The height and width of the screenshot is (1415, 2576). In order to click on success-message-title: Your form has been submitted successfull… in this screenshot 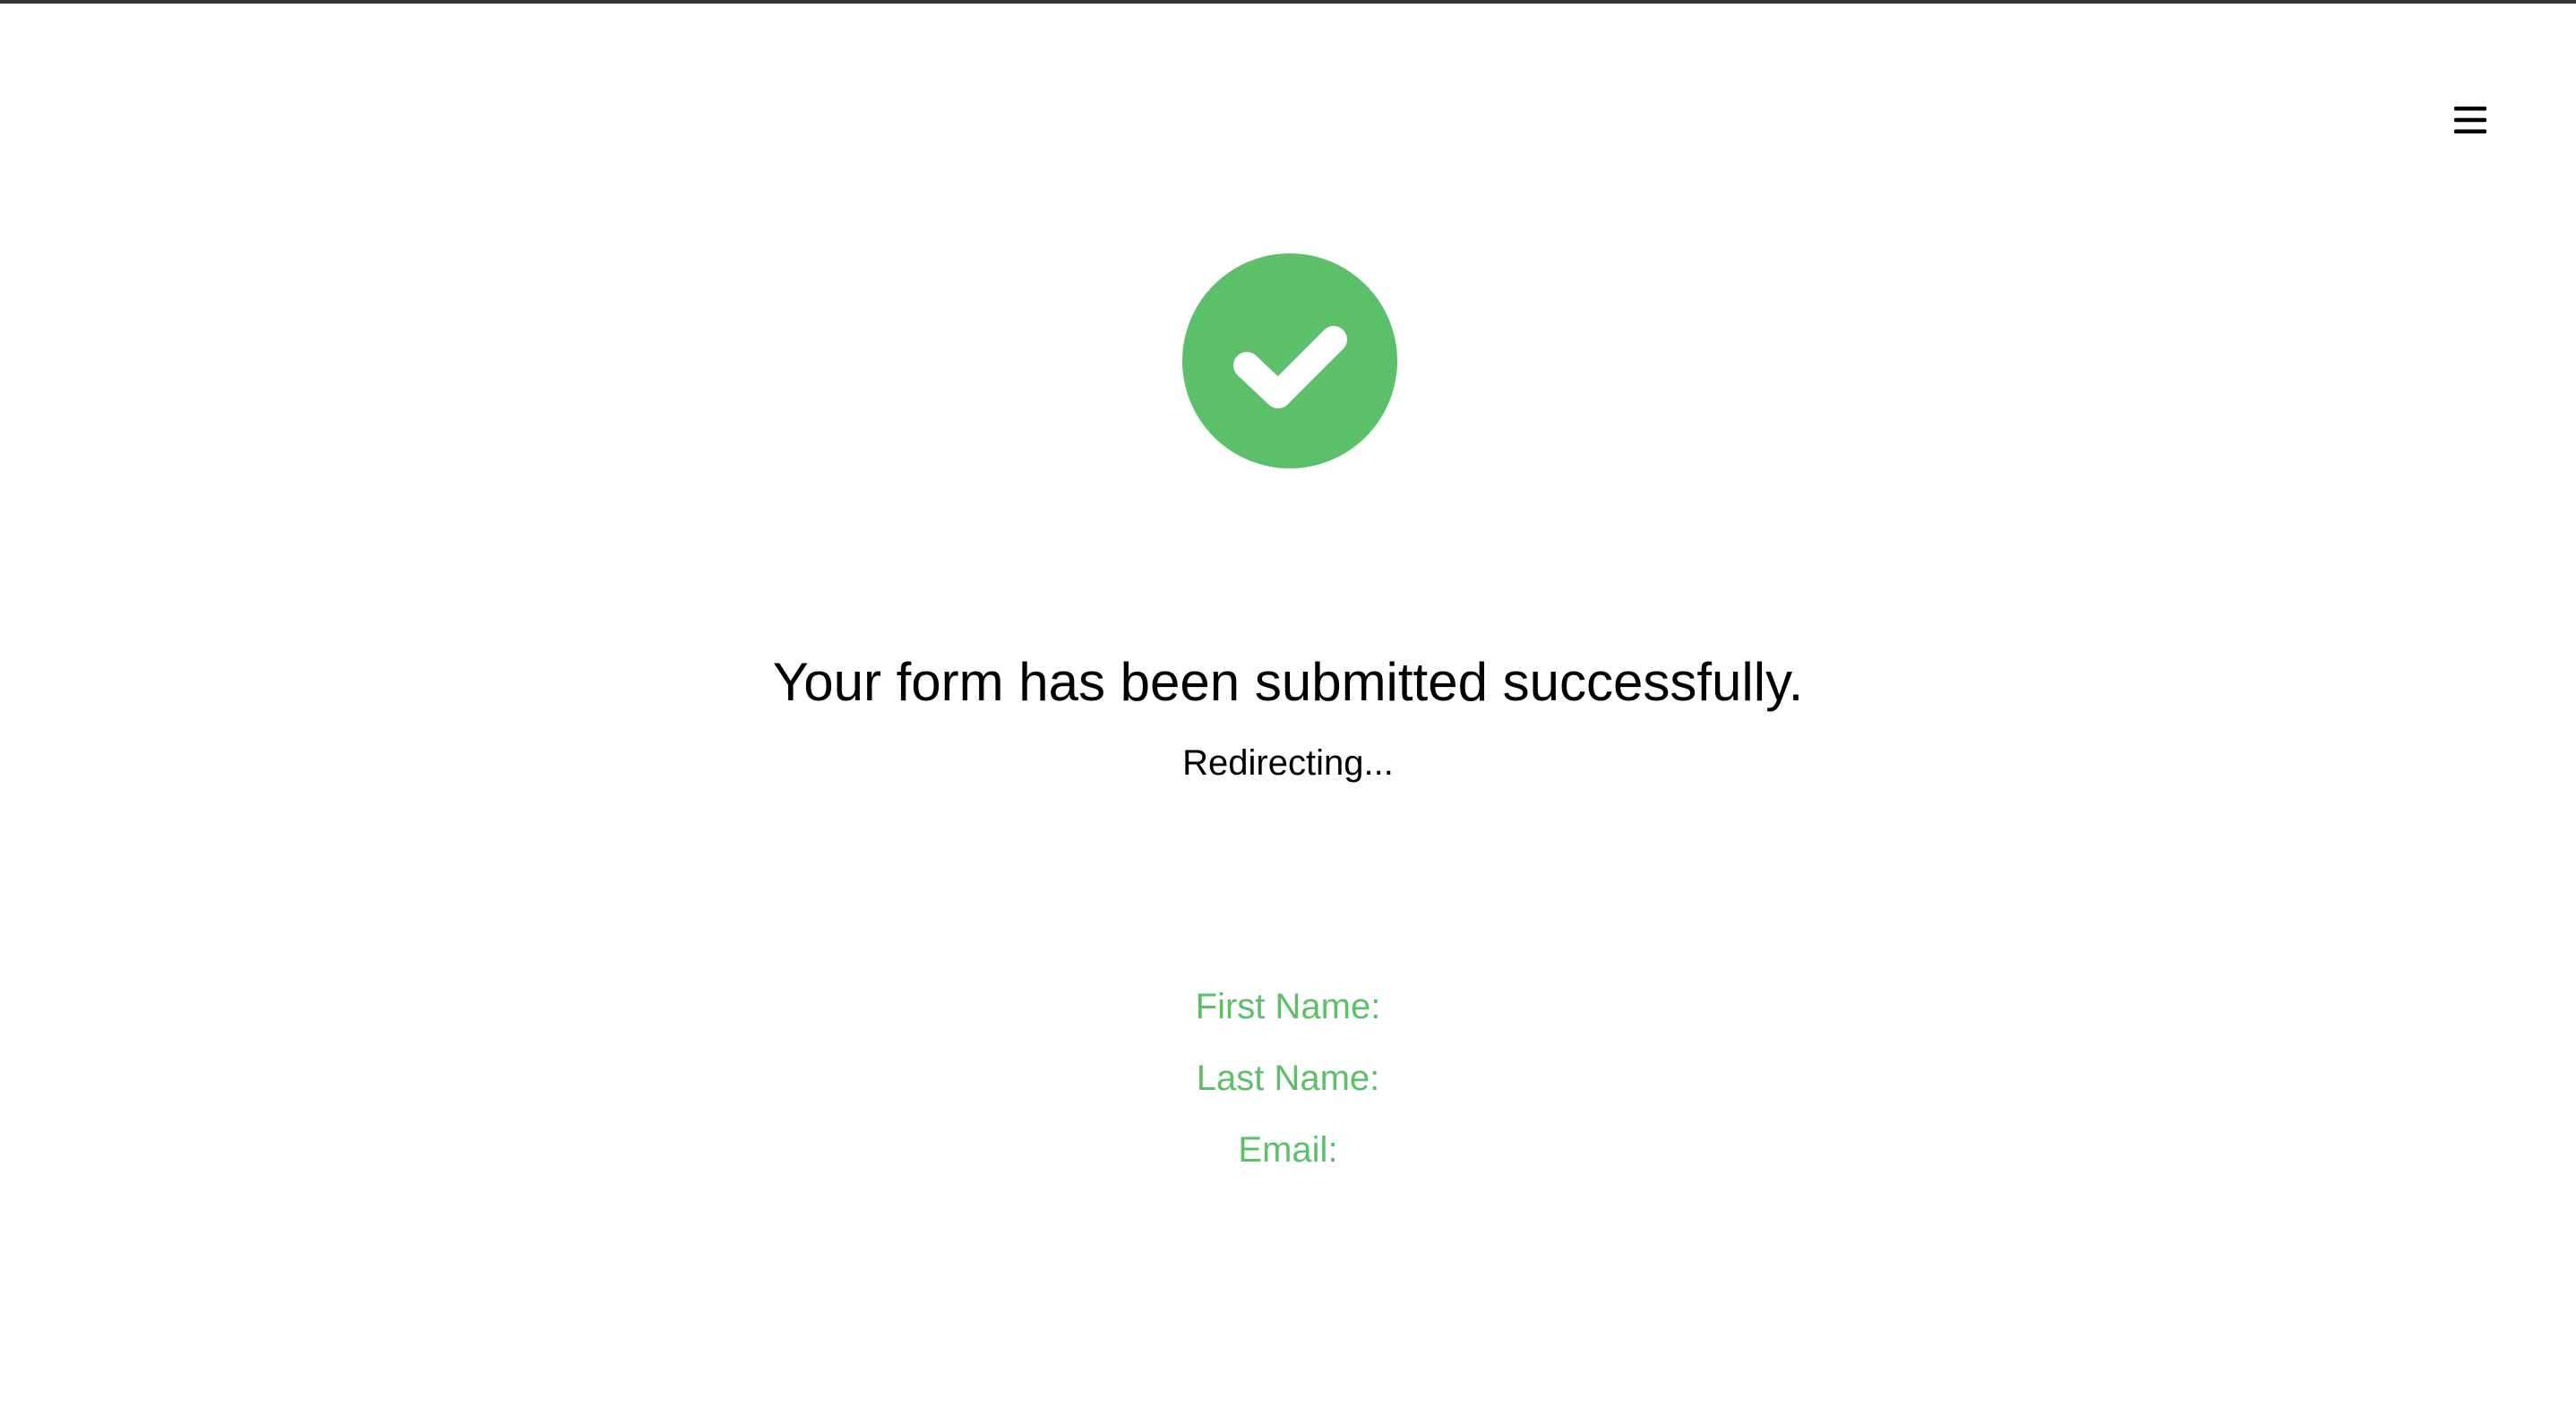, I will do `click(1288, 682)`.